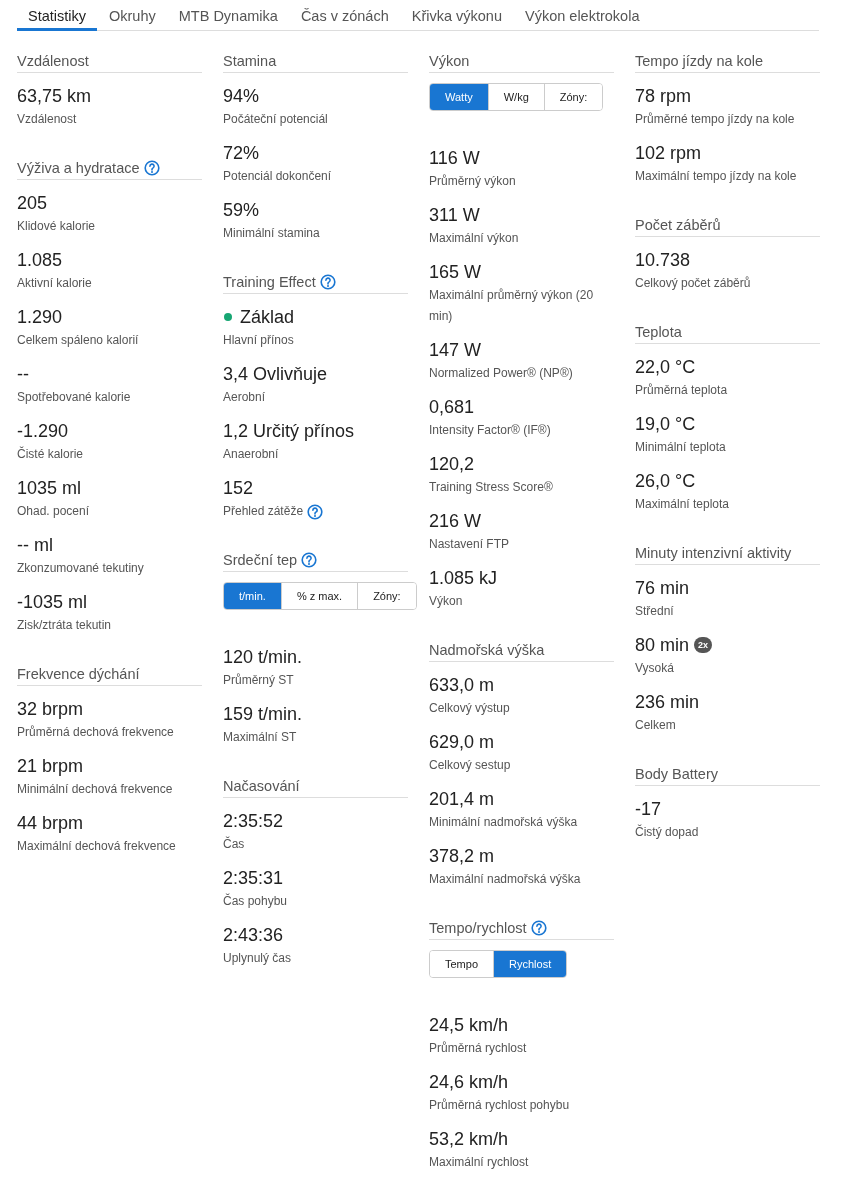 Image resolution: width=859 pixels, height=1191 pixels. I want to click on stat-value: 216 W, so click(455, 521).